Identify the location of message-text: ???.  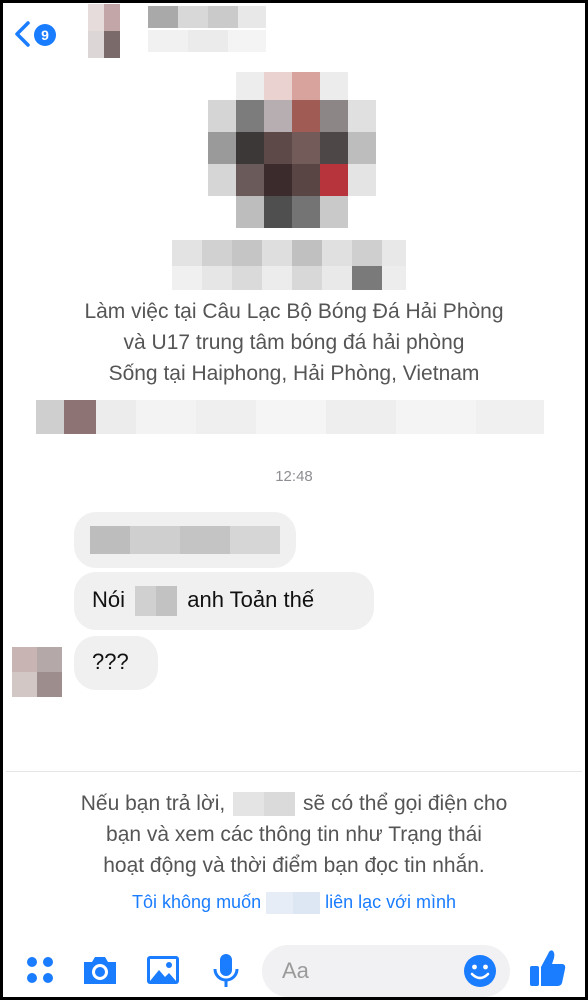
(110, 661).